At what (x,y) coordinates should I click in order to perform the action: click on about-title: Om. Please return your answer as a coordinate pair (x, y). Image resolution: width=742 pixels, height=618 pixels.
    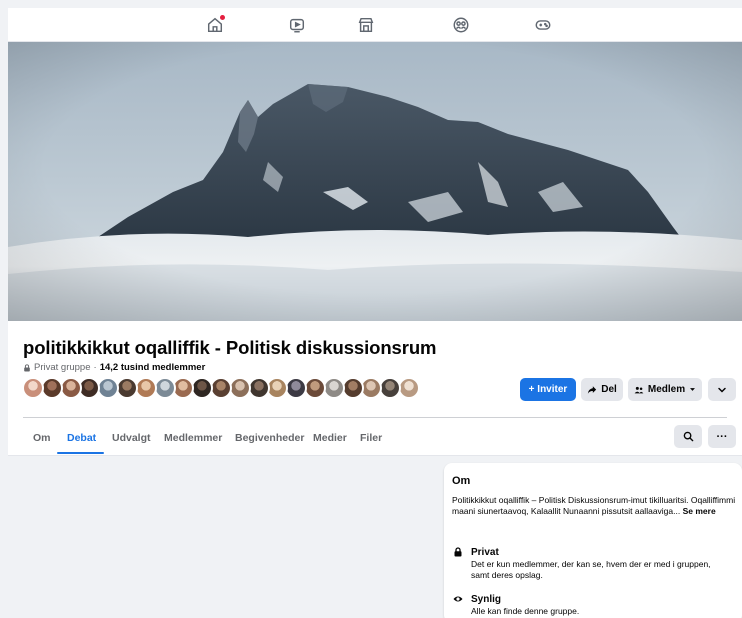
    Looking at the image, I should click on (461, 481).